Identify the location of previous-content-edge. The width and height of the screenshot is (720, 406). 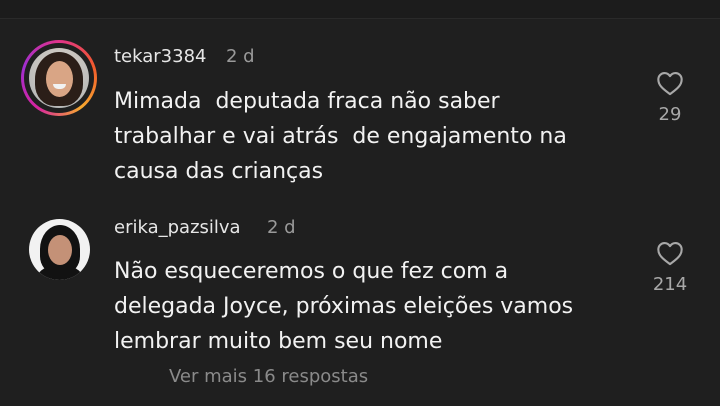
(360, 9).